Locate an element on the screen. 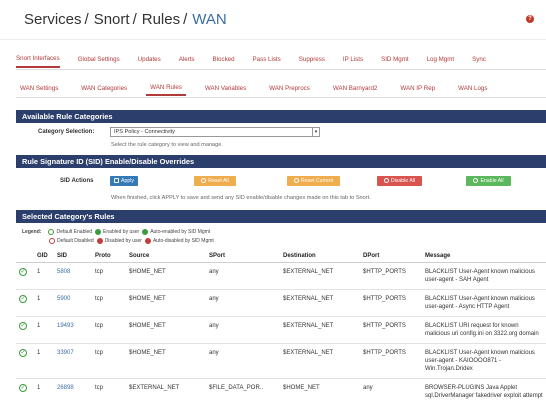 The width and height of the screenshot is (546, 401). tab-wan-categories: WAN Categories is located at coordinates (104, 88).